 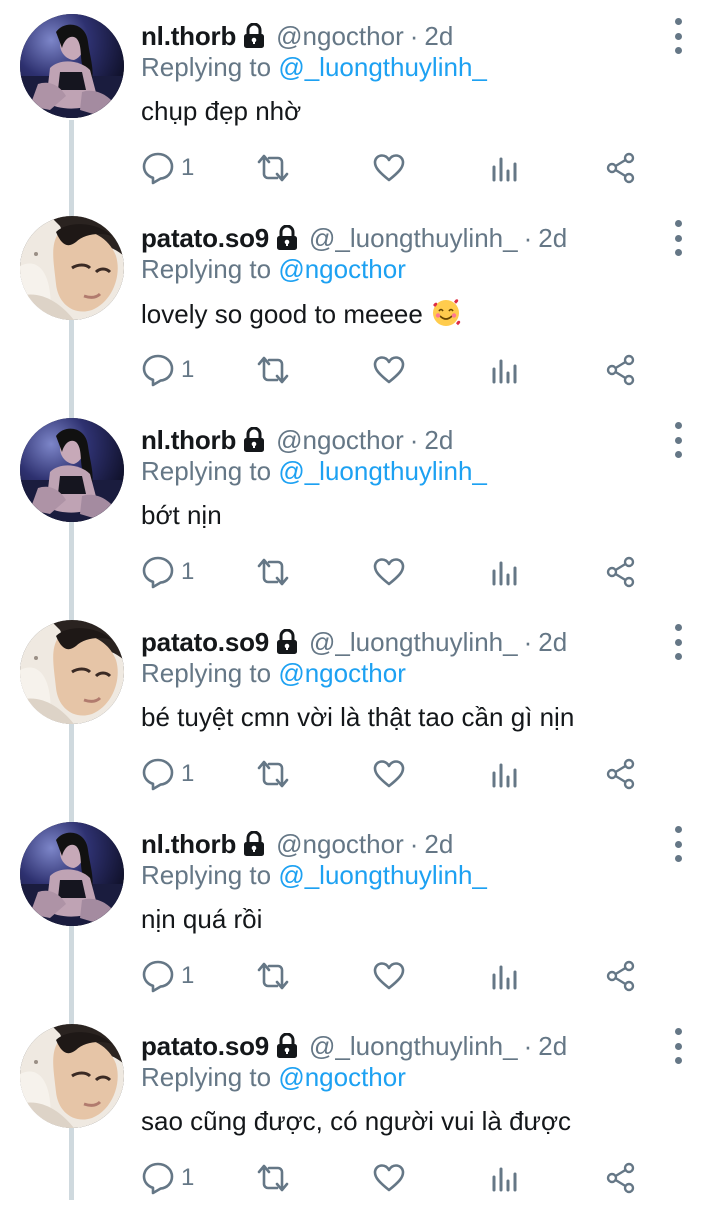 What do you see at coordinates (188, 571) in the screenshot?
I see `reply-count: 1` at bounding box center [188, 571].